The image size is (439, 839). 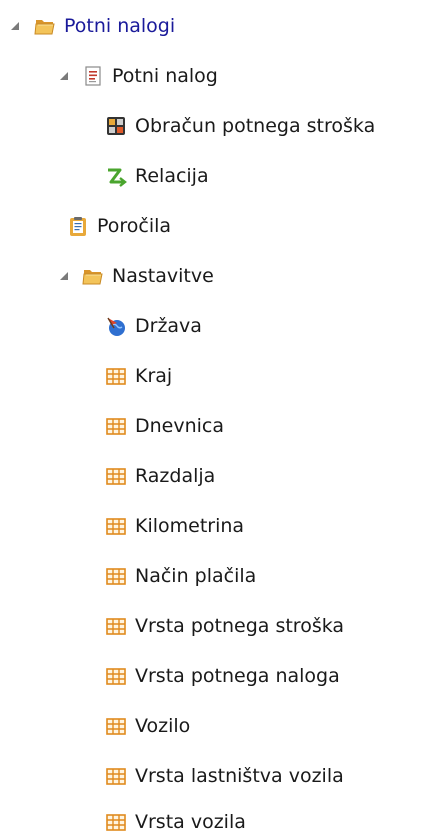 What do you see at coordinates (163, 276) in the screenshot?
I see `tree-node-label: Nastavitve` at bounding box center [163, 276].